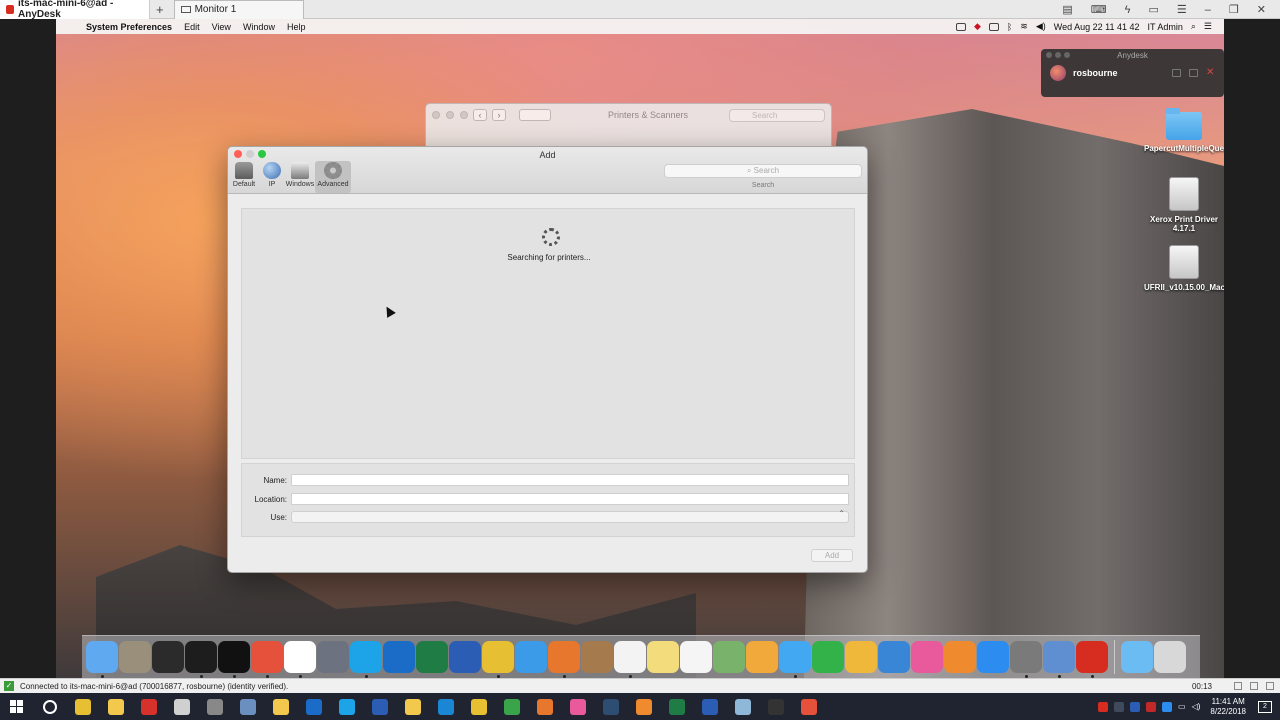 This screenshot has width=1280, height=720. I want to click on use-select, so click(570, 516).